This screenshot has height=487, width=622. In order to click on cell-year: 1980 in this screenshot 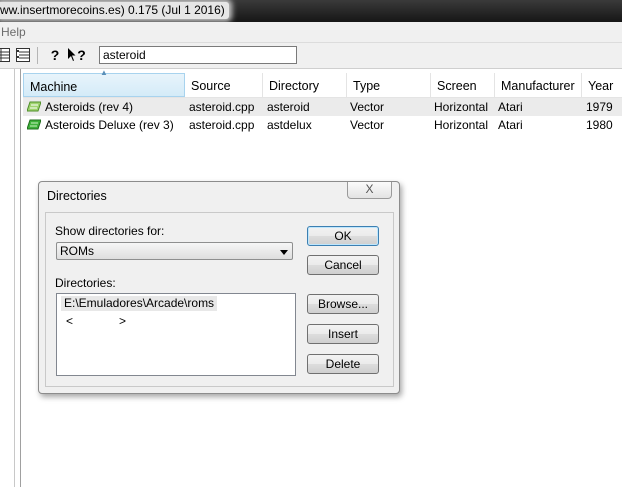, I will do `click(599, 125)`.